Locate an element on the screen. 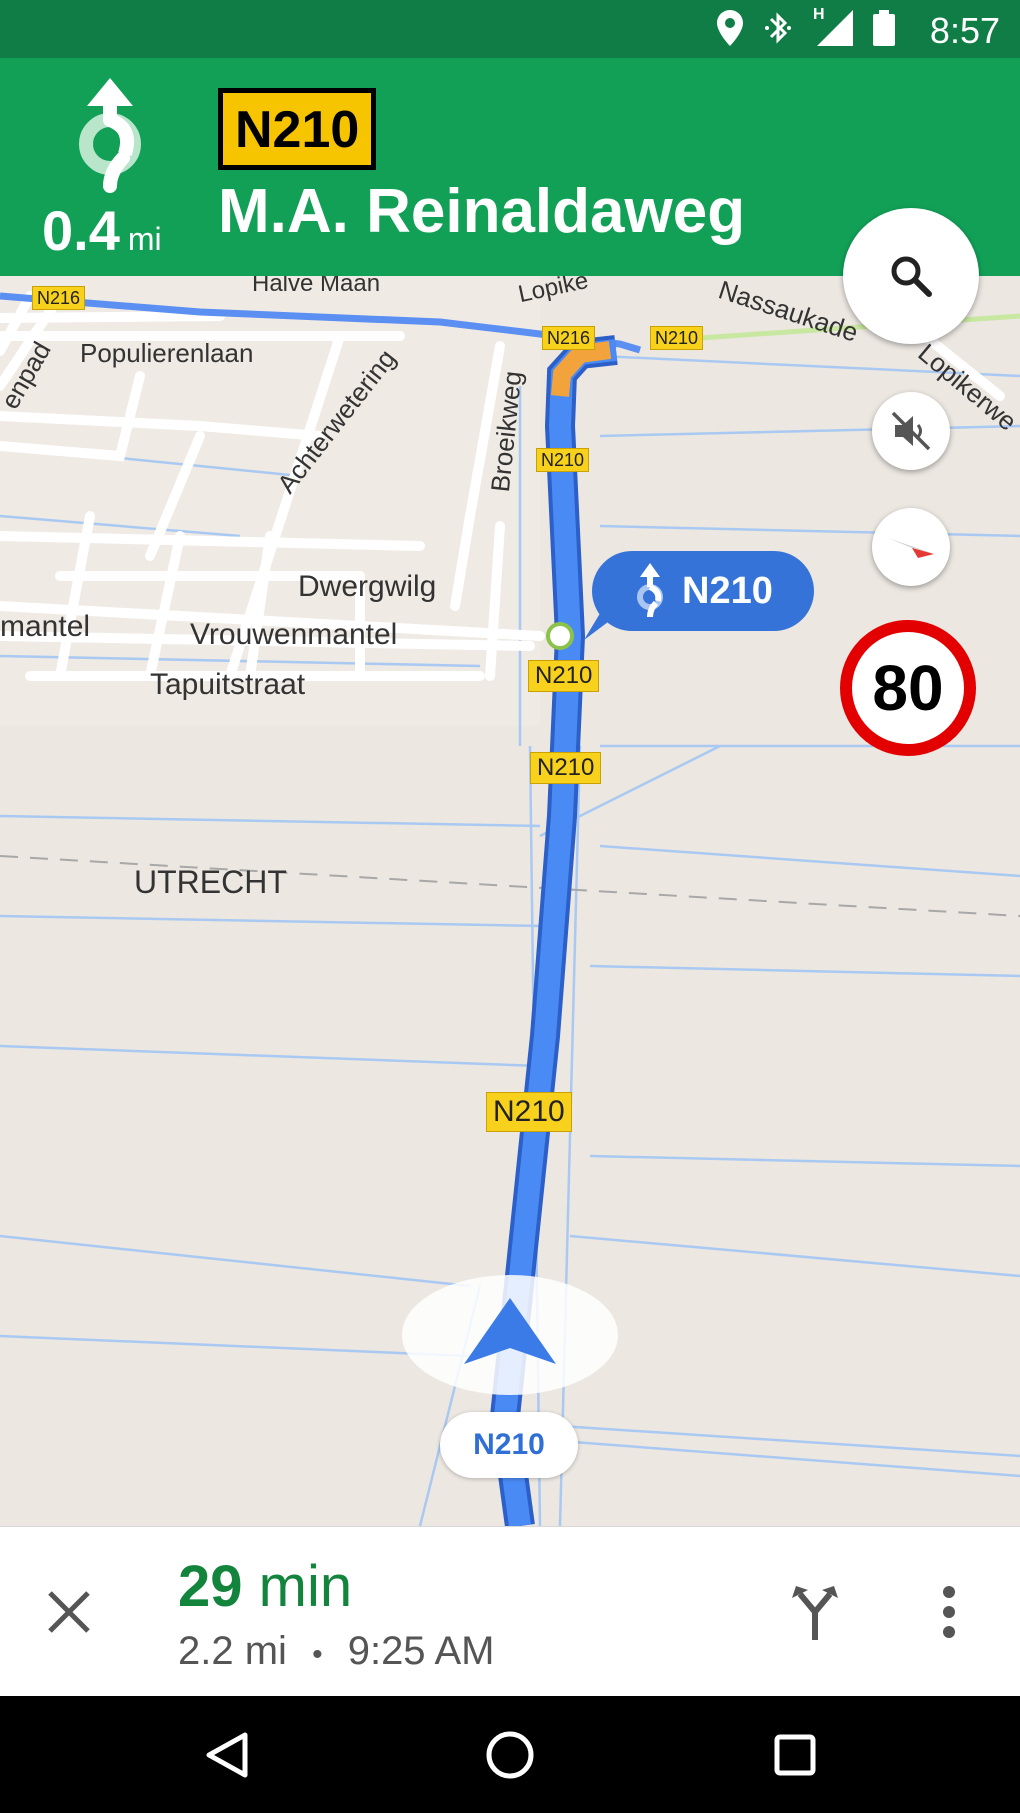 The width and height of the screenshot is (1020, 1813). eta-duration: 29 min is located at coordinates (265, 1586).